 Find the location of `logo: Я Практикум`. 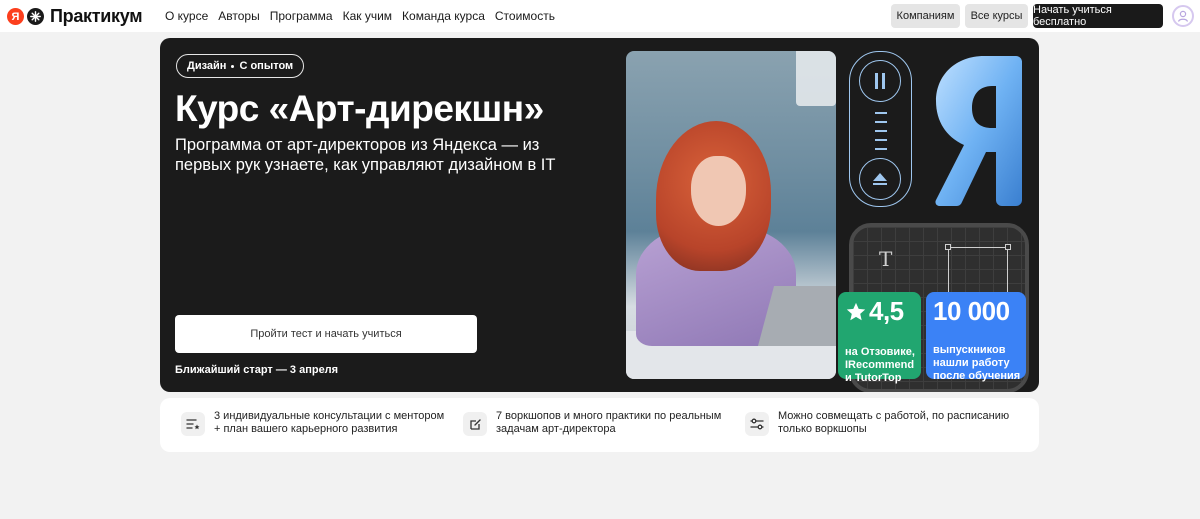

logo: Я Практикум is located at coordinates (75, 16).